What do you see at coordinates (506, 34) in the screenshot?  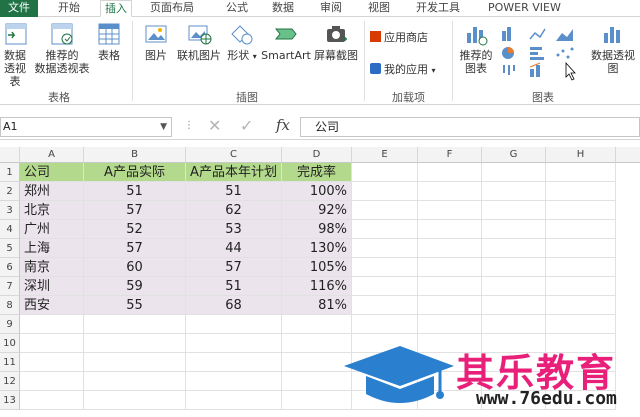 I see `column-chart-icon` at bounding box center [506, 34].